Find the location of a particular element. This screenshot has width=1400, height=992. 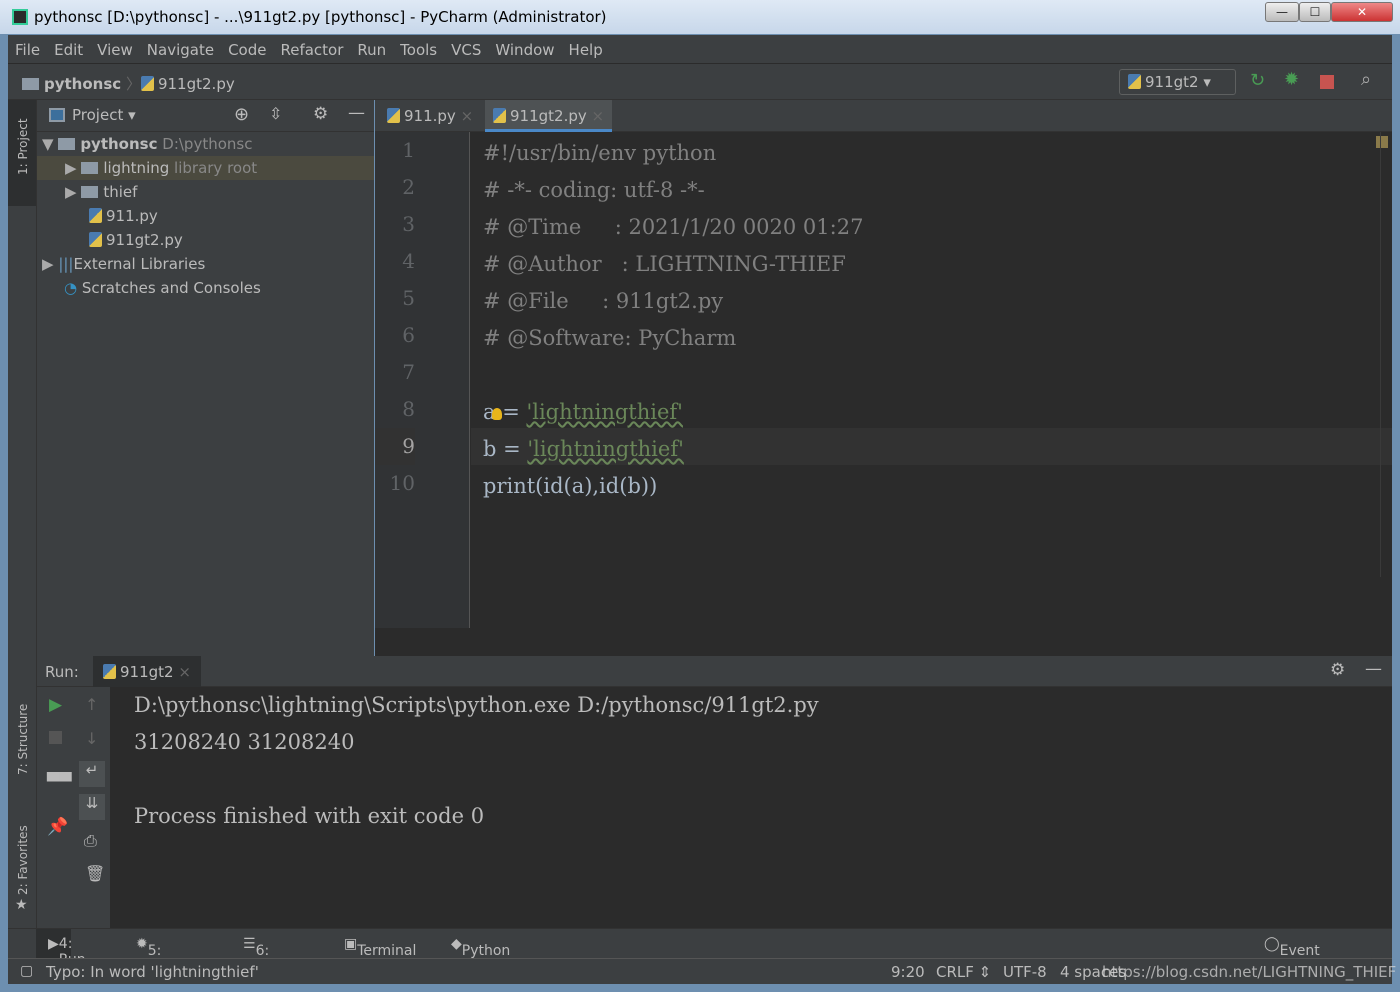

line-number-gutter: 1 2 3 4 5 6 7 8 9 10 is located at coordinates (422, 380).